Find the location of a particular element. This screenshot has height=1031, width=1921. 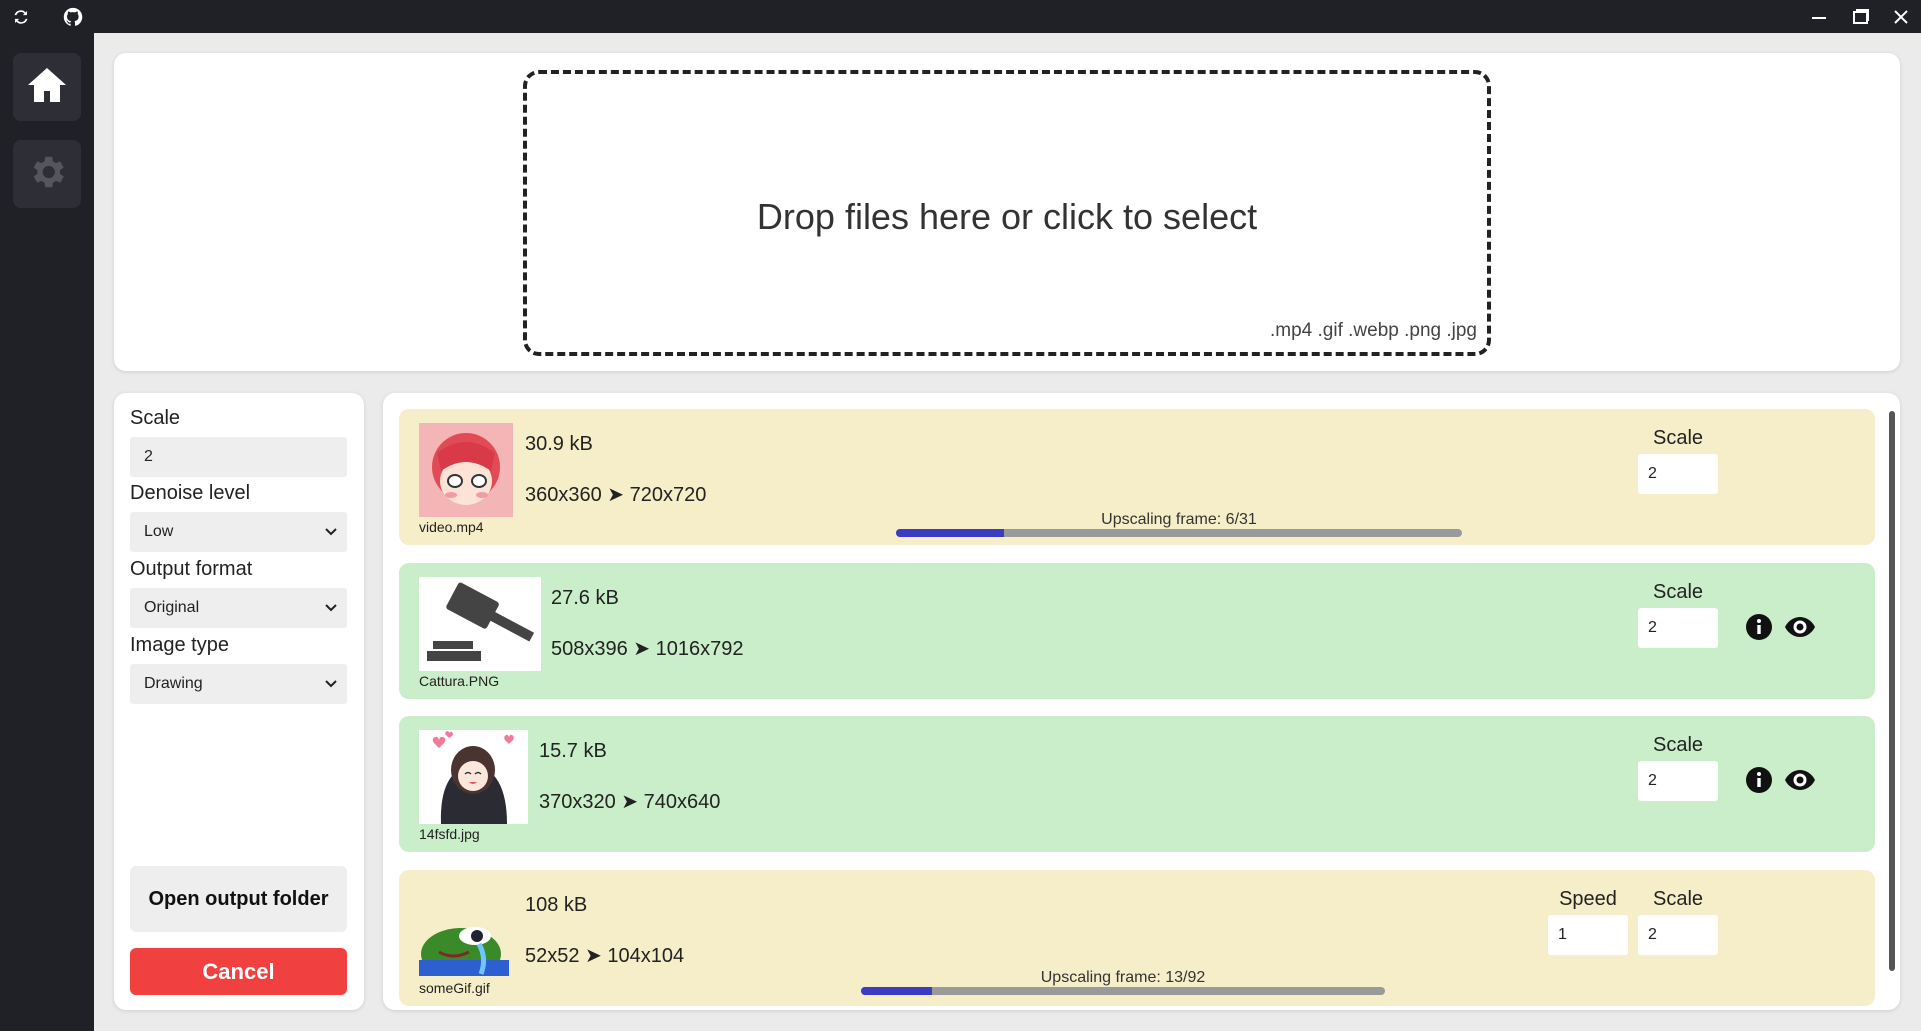

file-name: someGif.gif is located at coordinates (454, 988).